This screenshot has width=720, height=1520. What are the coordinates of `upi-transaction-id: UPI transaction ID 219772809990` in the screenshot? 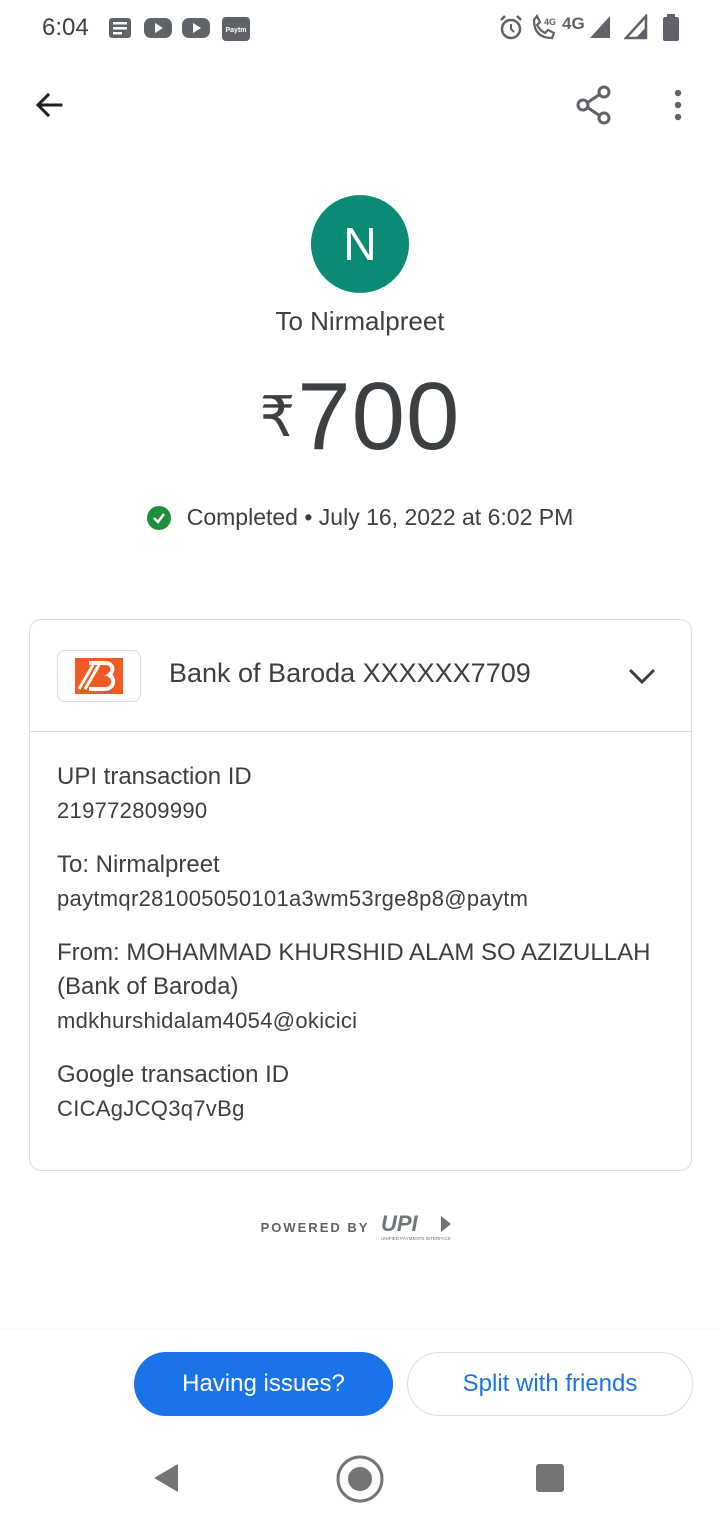 It's located at (364, 794).